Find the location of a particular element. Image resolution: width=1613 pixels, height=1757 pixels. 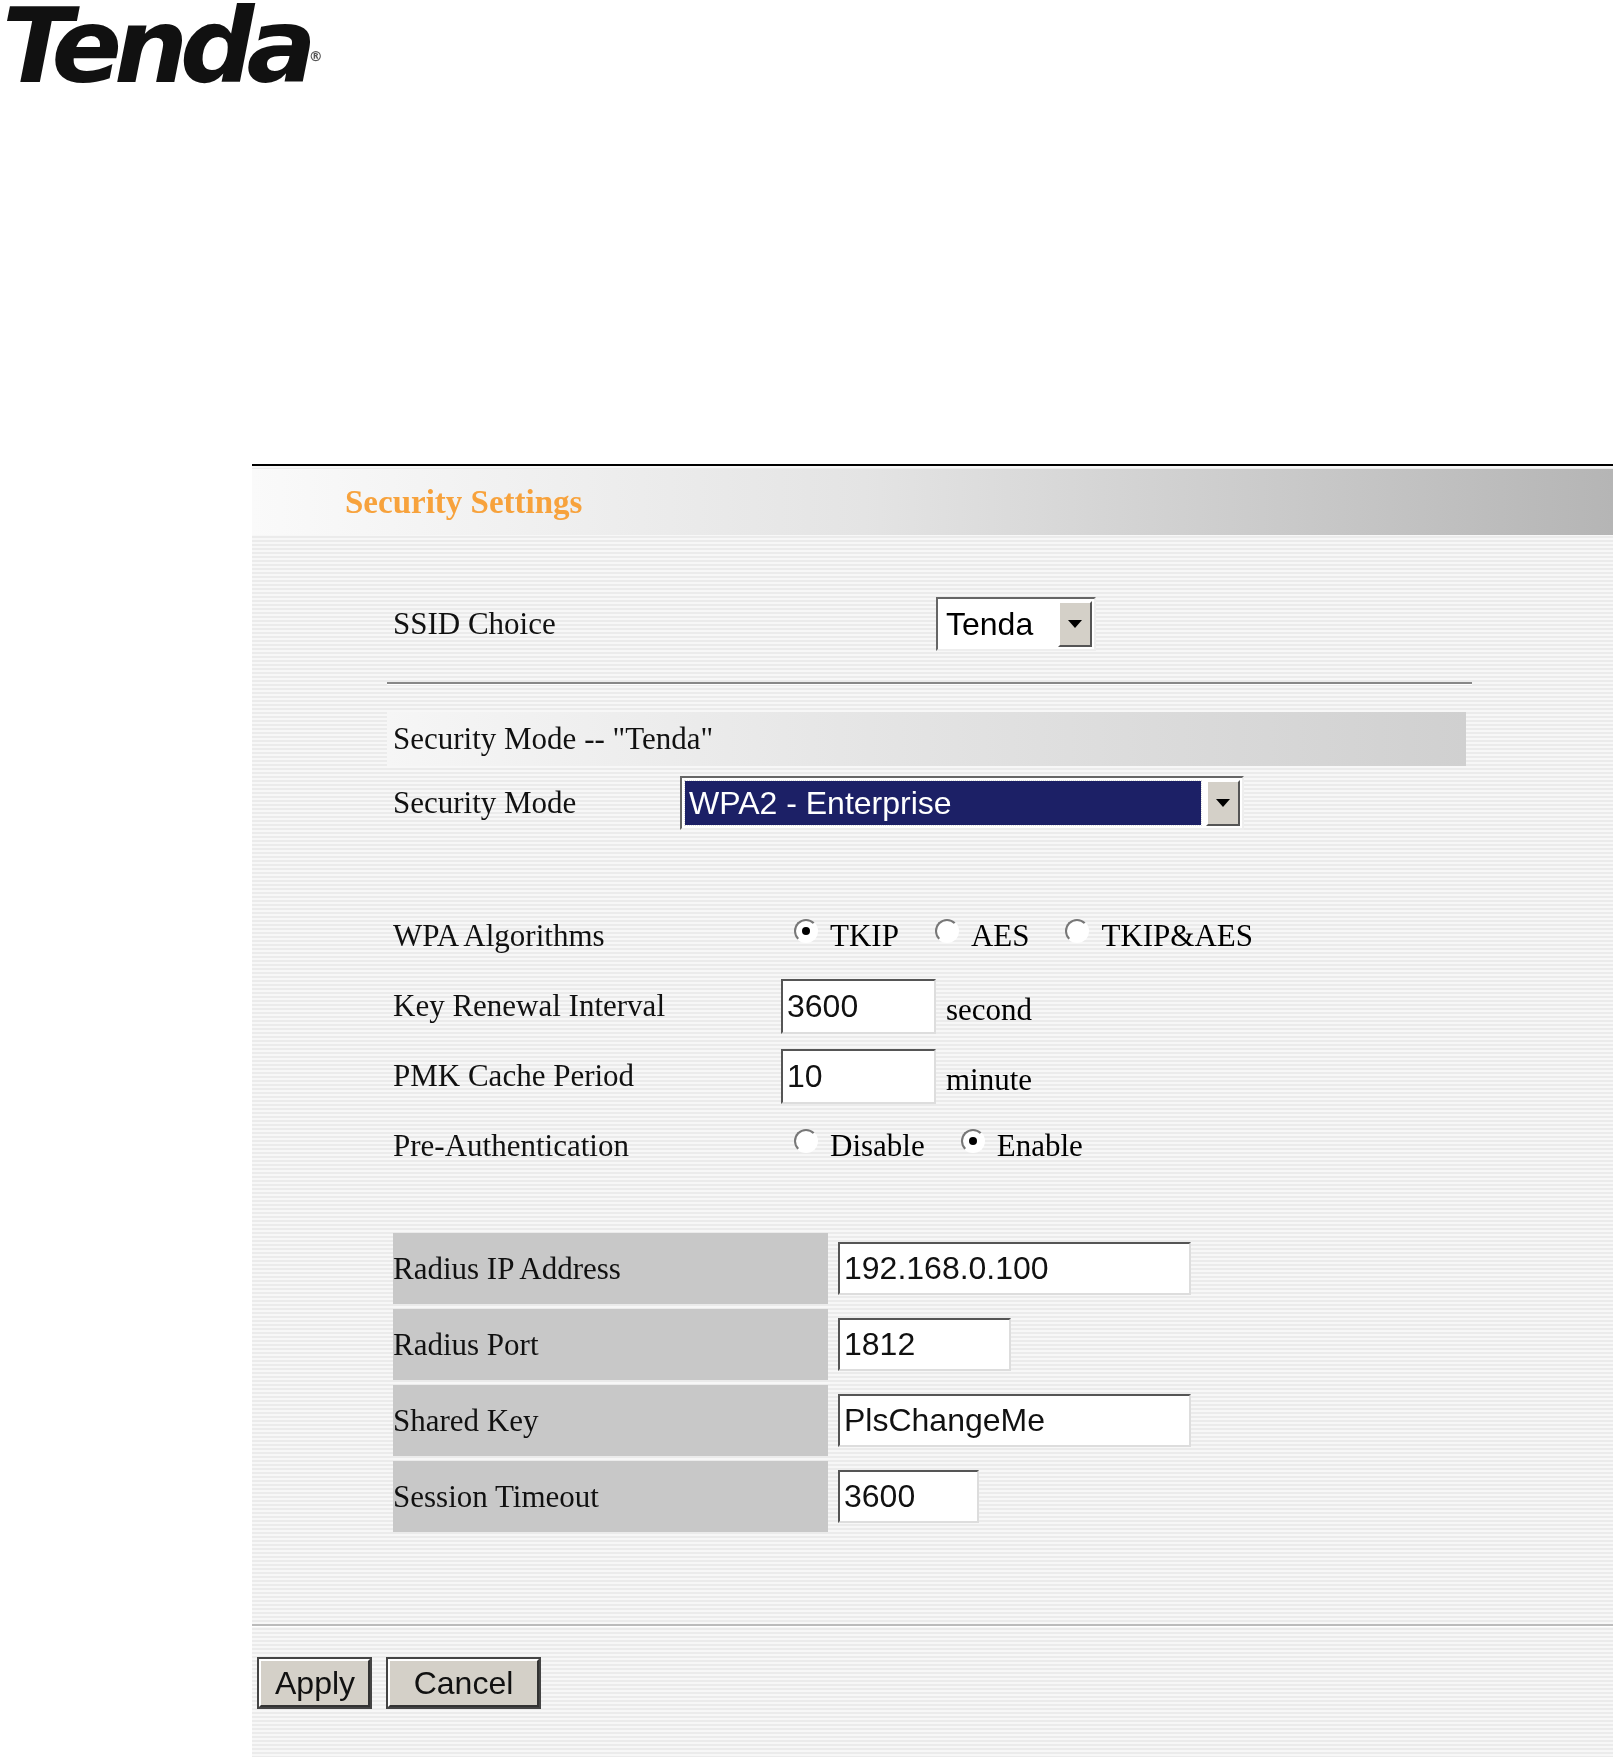

security-mode-select: WPA2 - Enterprise is located at coordinates (962, 803).